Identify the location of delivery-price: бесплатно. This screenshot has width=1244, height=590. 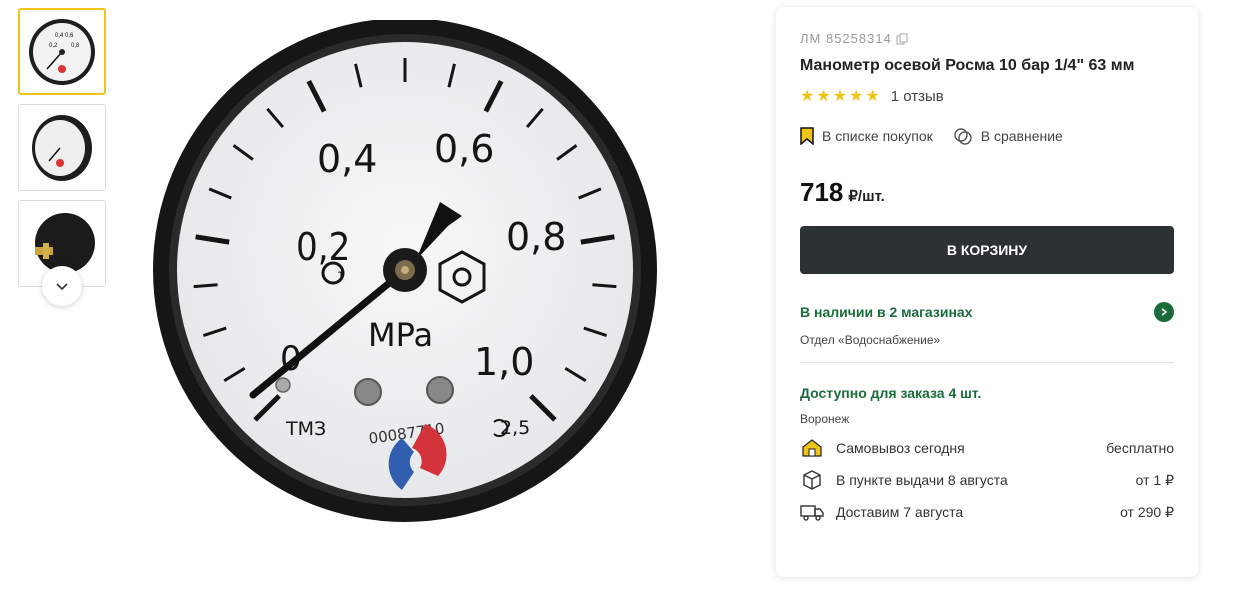
(1140, 448).